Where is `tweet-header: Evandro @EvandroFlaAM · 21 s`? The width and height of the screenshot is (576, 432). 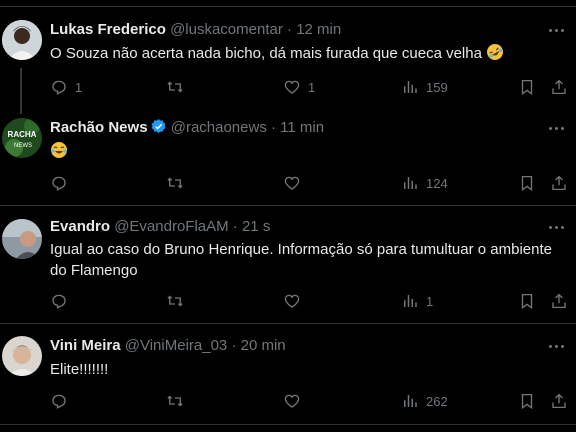
tweet-header: Evandro @EvandroFlaAM · 21 s is located at coordinates (313, 227).